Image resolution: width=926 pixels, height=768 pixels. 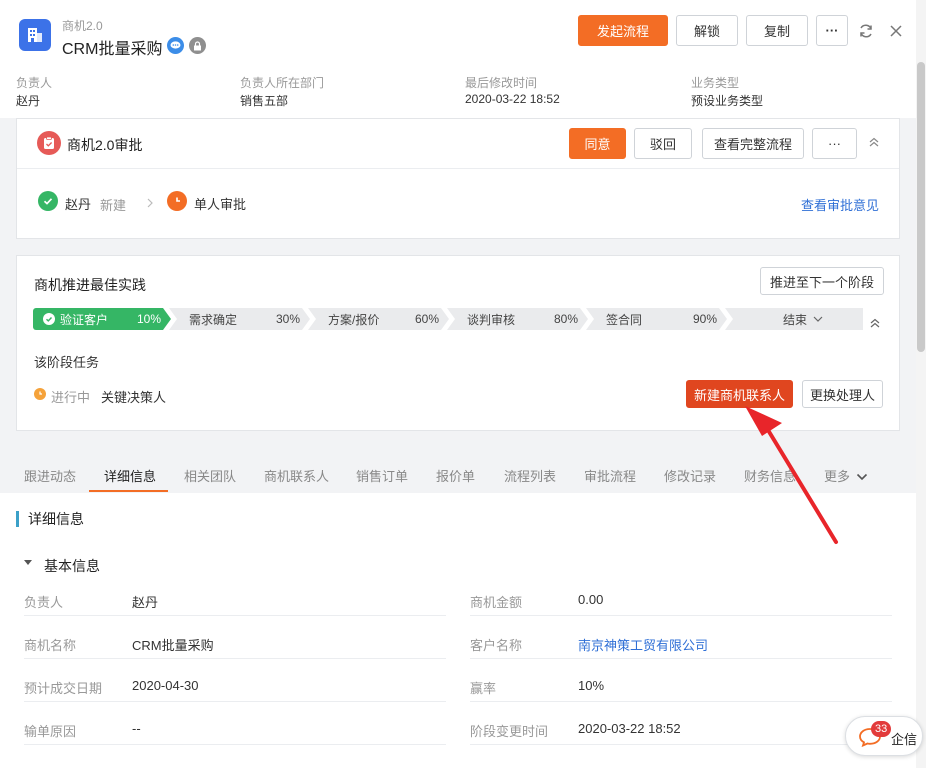 I want to click on tab-quotes: 报价单, so click(x=455, y=475).